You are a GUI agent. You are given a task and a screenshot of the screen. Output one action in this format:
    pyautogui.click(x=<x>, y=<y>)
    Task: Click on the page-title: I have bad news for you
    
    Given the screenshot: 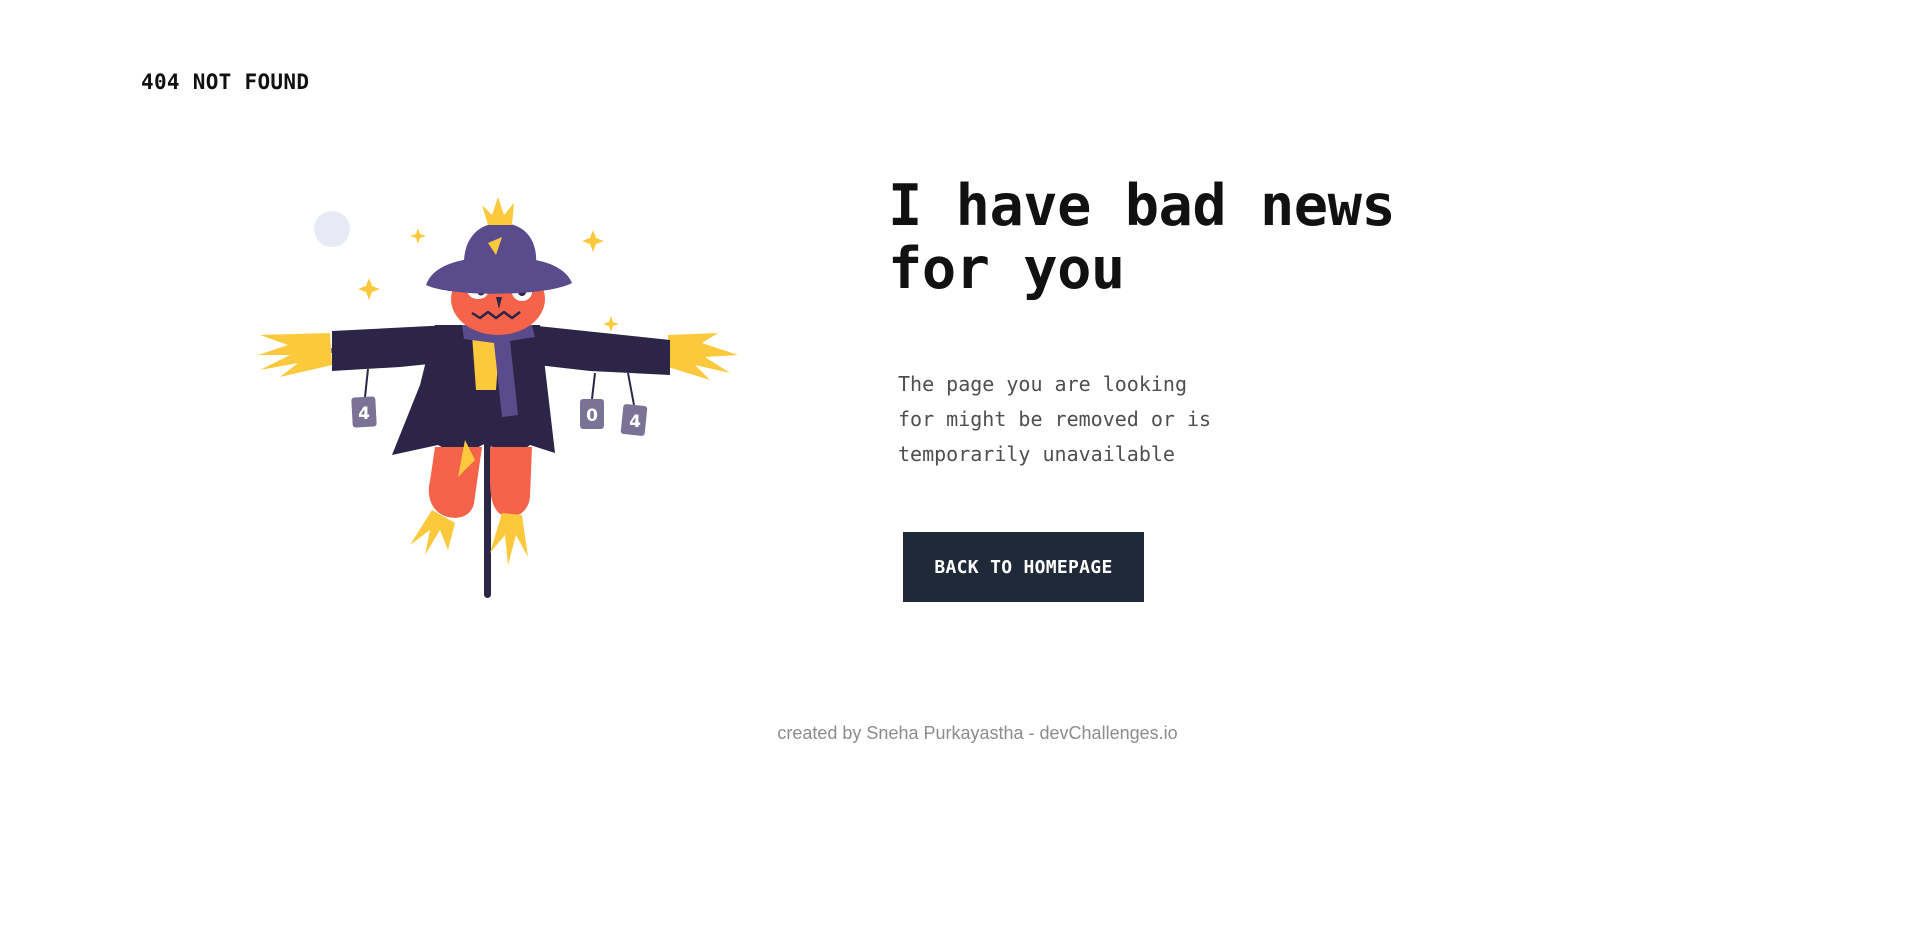 What is the action you would take?
    pyautogui.click(x=1142, y=237)
    